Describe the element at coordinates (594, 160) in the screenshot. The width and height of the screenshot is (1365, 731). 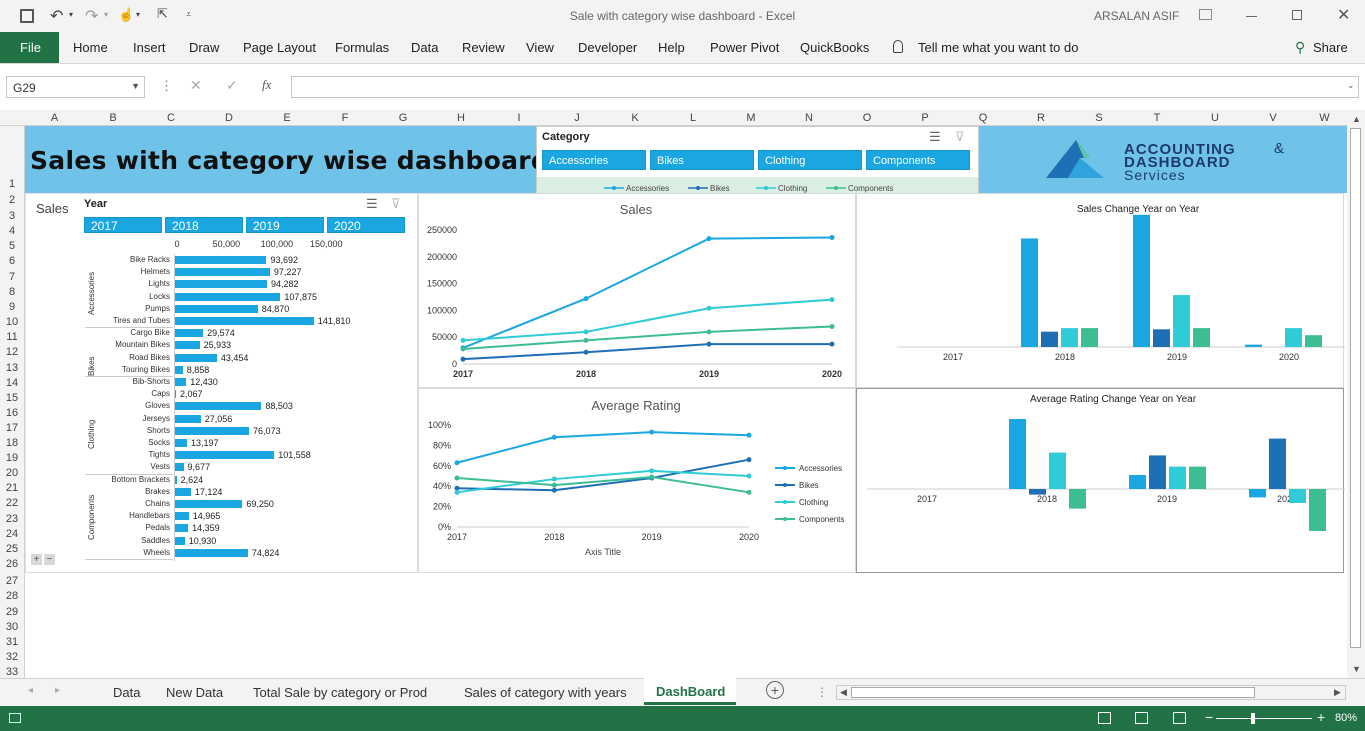
I see `slicer-item-accessories: Accessories` at that location.